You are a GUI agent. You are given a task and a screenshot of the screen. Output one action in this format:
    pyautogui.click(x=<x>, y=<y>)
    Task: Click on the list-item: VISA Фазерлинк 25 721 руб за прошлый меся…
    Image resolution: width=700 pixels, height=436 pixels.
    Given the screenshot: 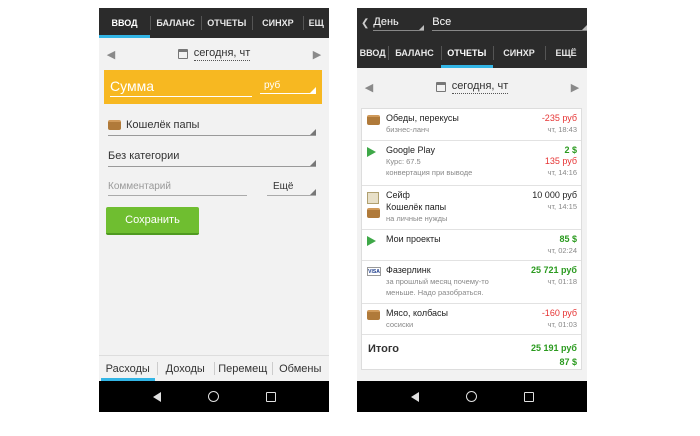 What is the action you would take?
    pyautogui.click(x=471, y=282)
    